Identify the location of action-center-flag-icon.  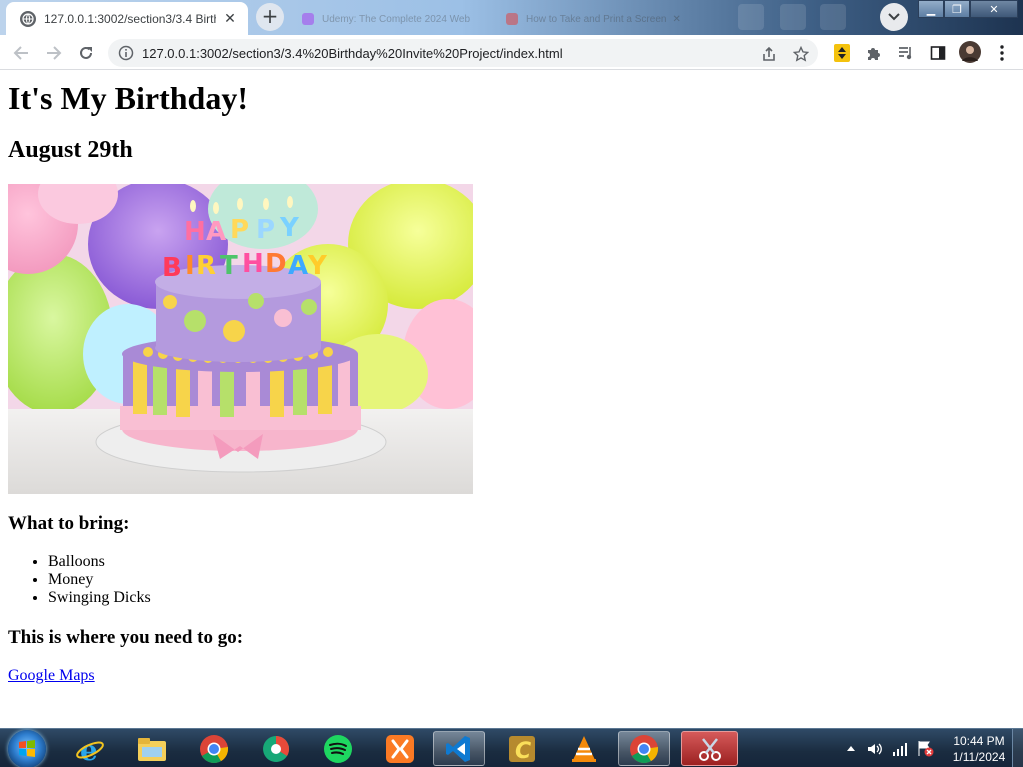
(925, 748).